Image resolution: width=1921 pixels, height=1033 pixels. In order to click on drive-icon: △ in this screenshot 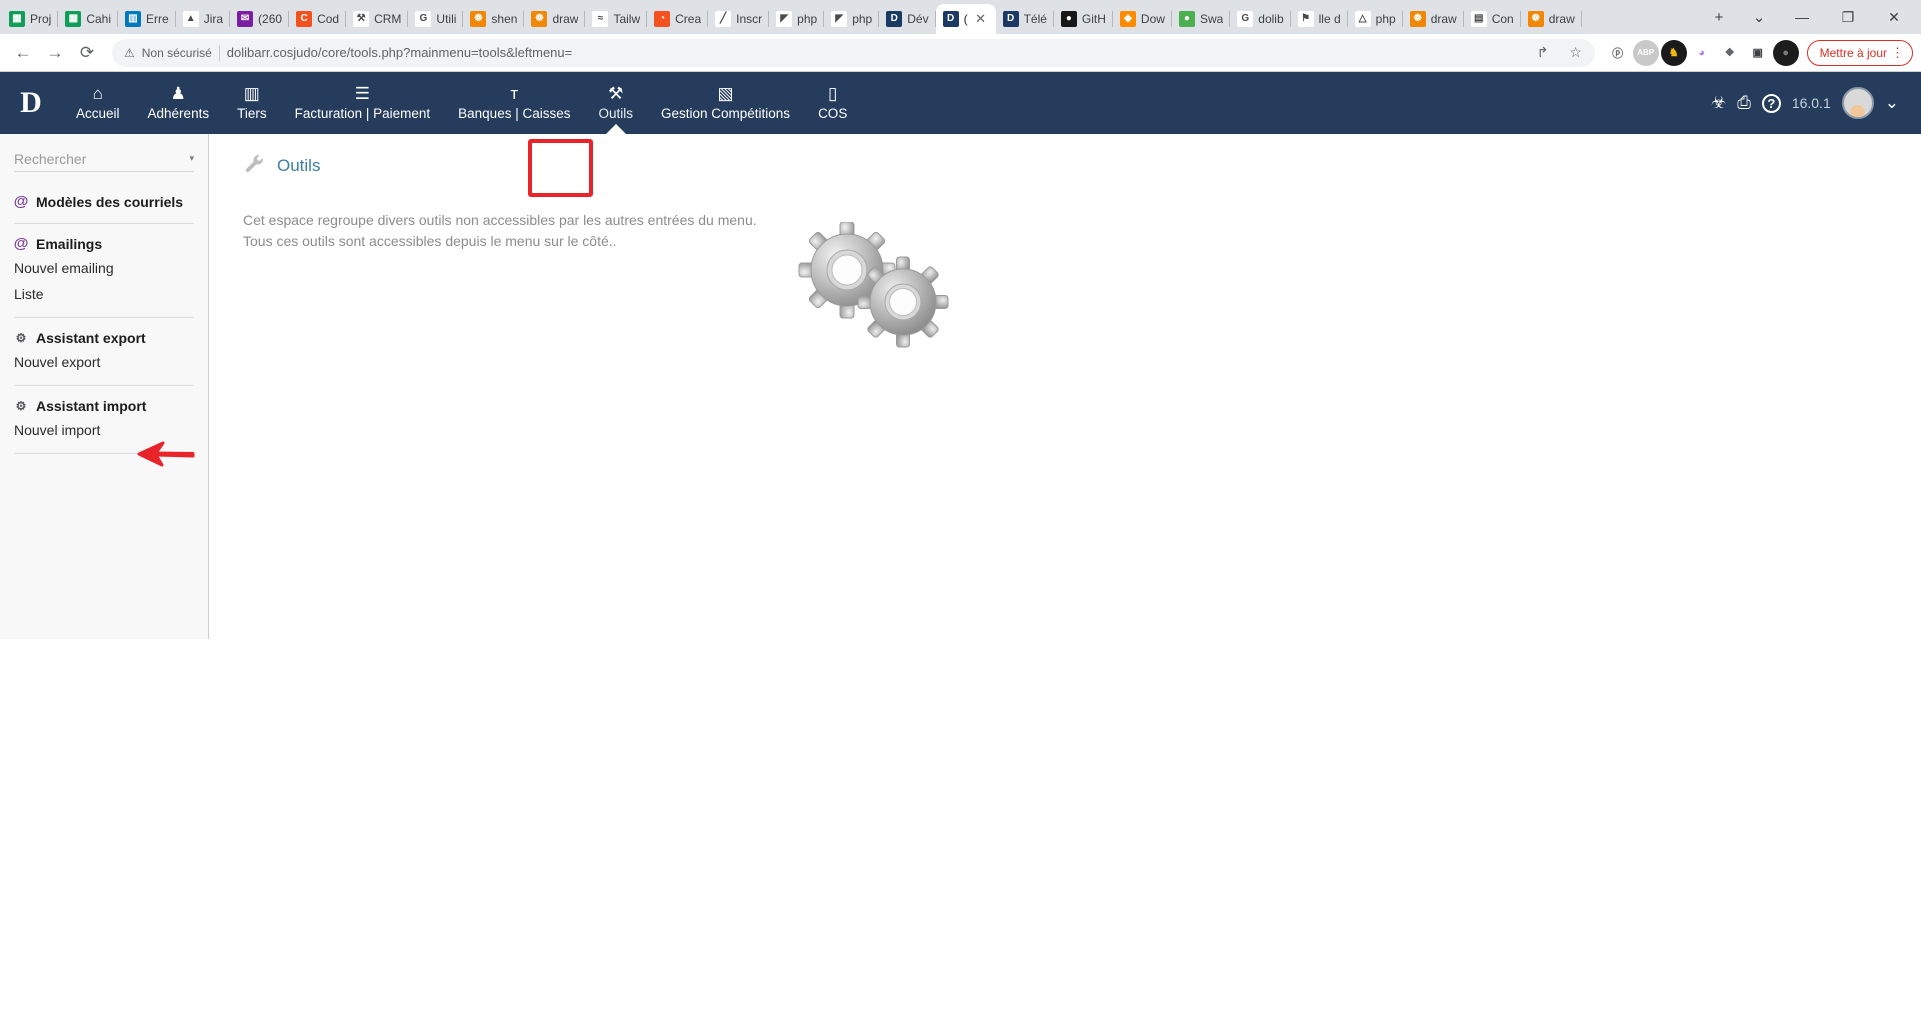, I will do `click(1362, 19)`.